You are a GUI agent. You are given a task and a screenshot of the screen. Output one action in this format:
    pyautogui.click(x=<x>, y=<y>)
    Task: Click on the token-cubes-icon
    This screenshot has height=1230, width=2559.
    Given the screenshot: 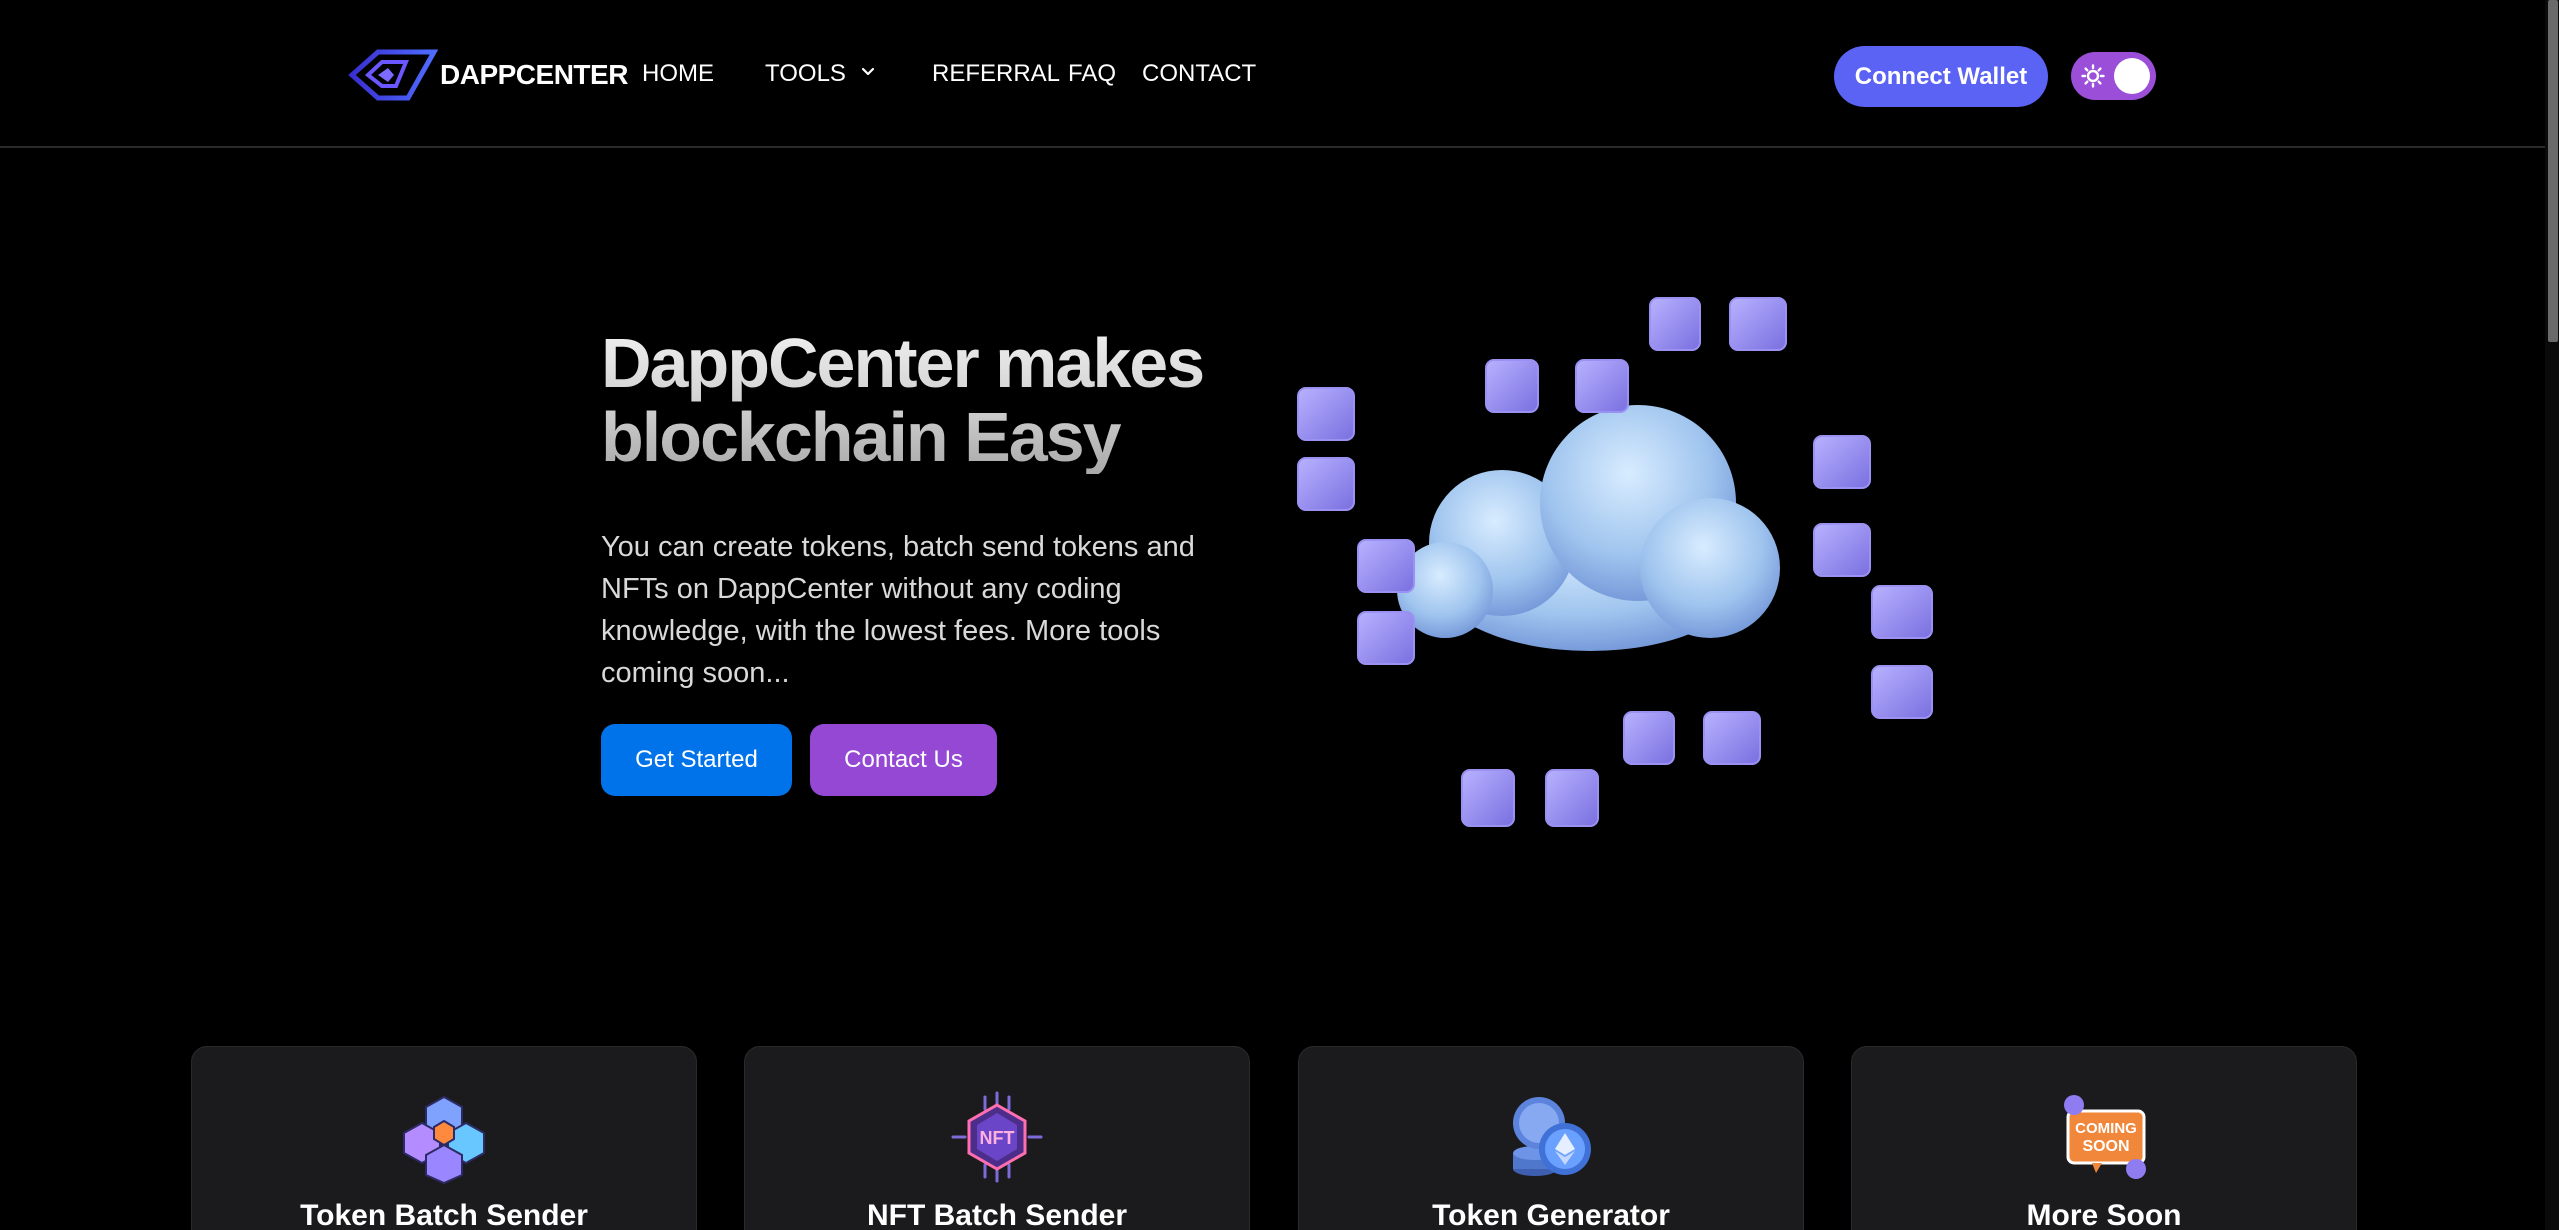 What is the action you would take?
    pyautogui.click(x=444, y=1140)
    